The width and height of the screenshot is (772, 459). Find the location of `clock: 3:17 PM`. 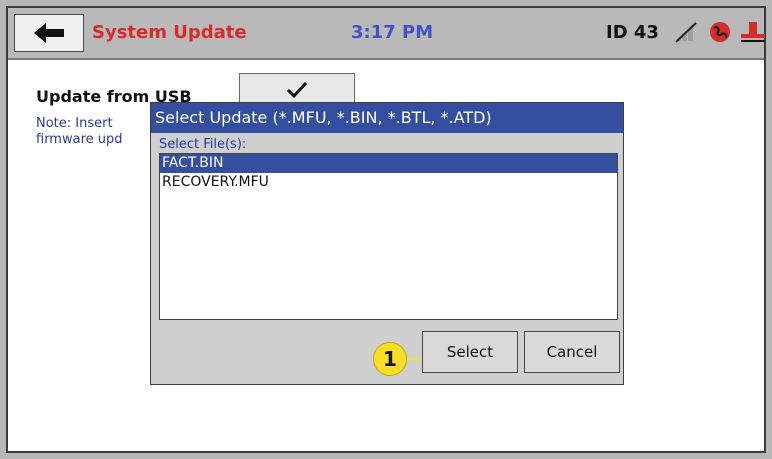

clock: 3:17 PM is located at coordinates (392, 32).